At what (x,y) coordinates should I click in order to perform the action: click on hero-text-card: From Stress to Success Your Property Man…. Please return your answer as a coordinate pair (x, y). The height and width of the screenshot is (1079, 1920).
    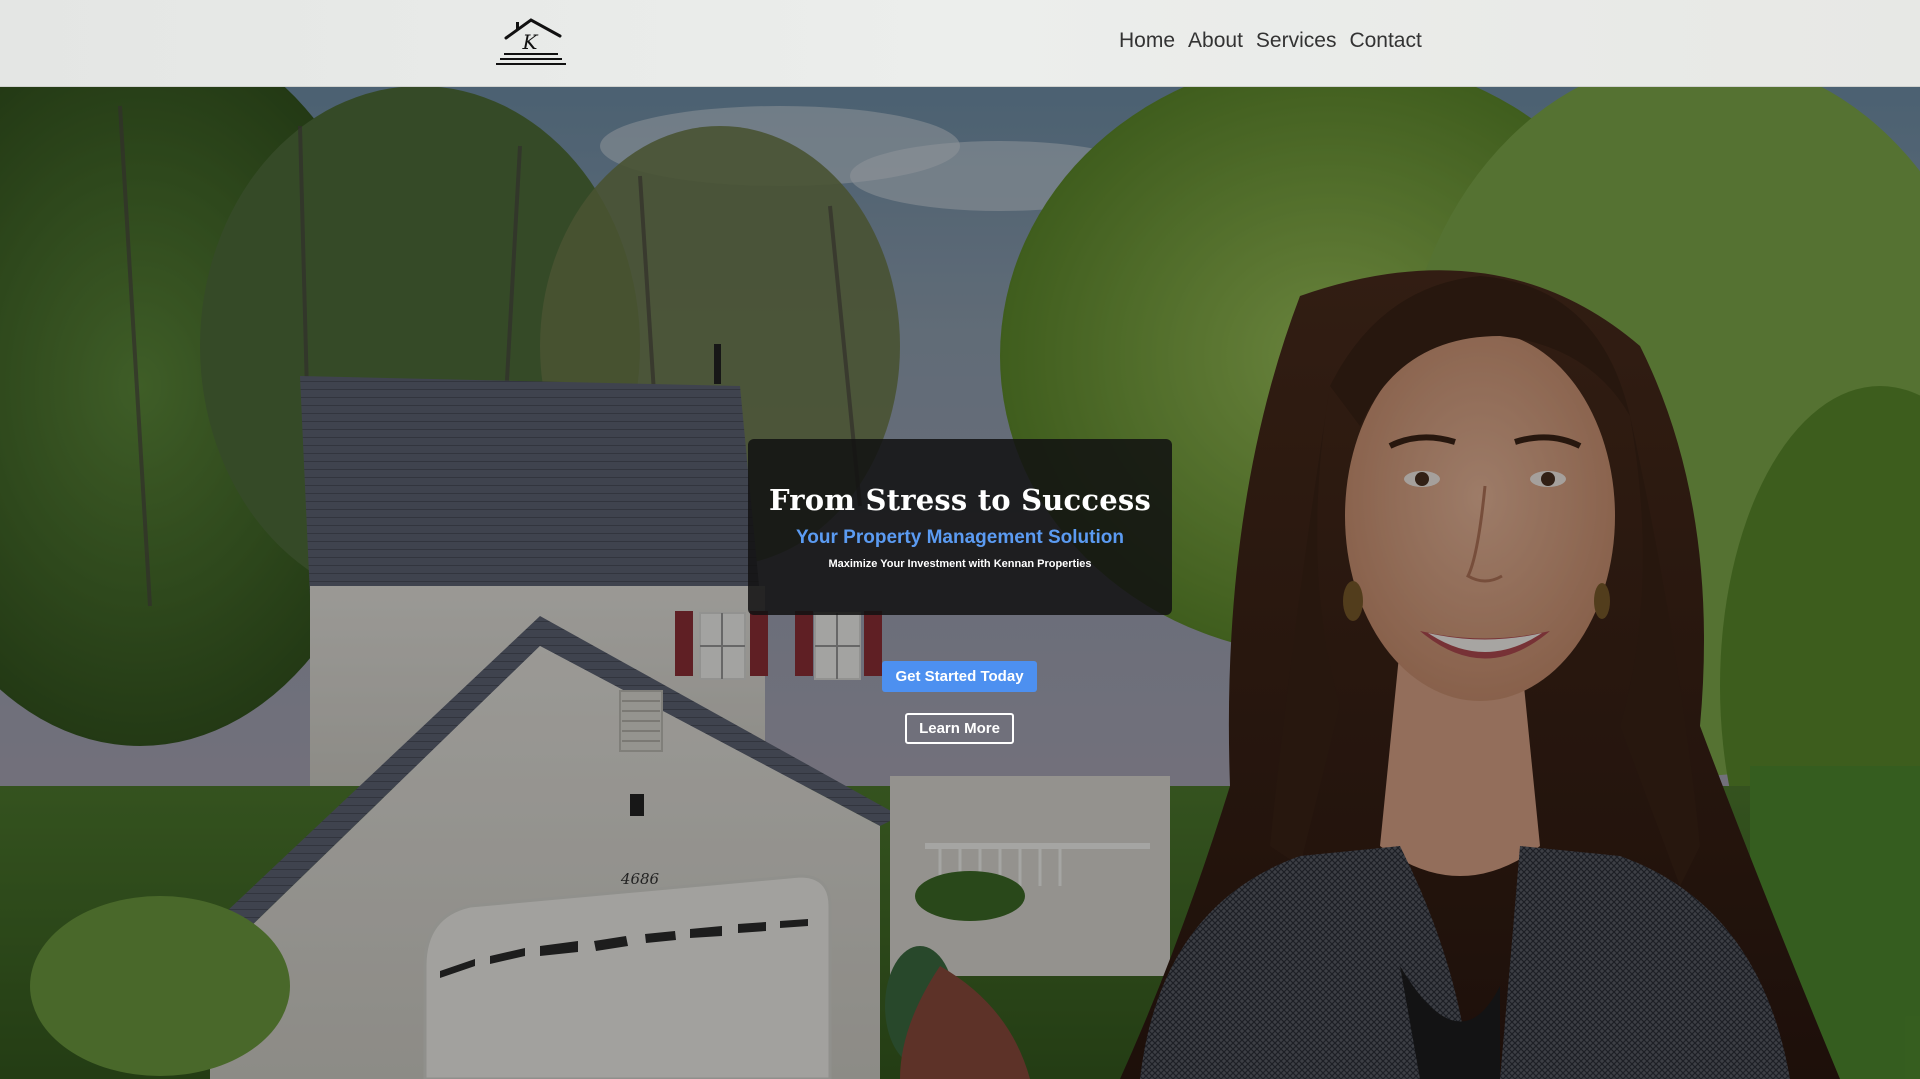
    Looking at the image, I should click on (960, 527).